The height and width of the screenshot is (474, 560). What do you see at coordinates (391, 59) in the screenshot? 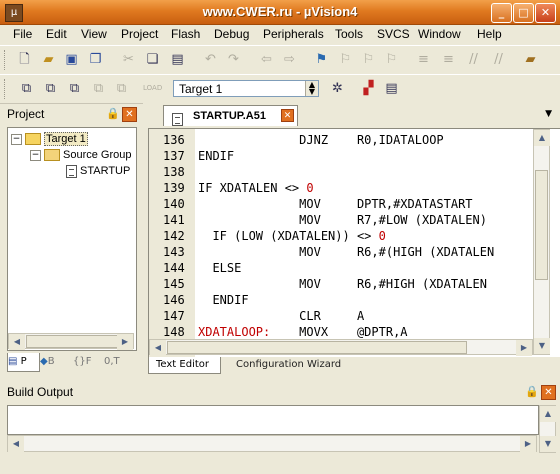
I see `clear-bookmarks-icon: ⚐` at bounding box center [391, 59].